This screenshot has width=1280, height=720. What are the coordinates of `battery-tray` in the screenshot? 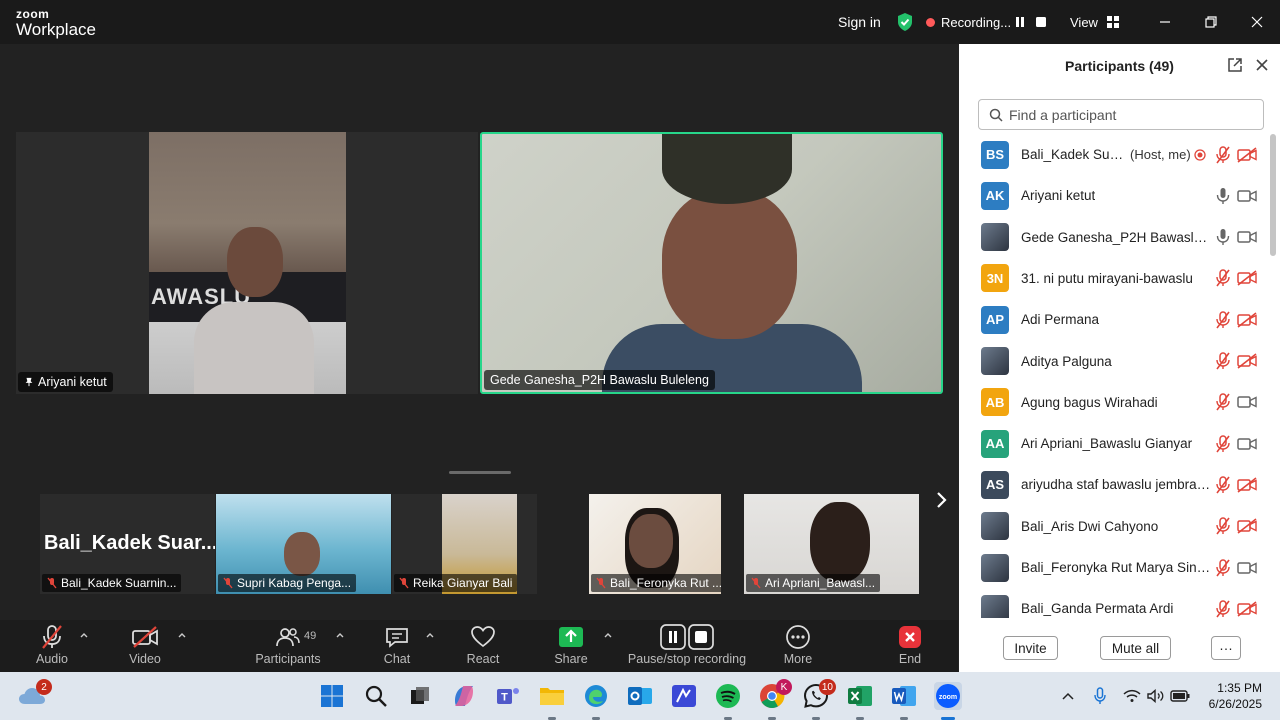 It's located at (1180, 696).